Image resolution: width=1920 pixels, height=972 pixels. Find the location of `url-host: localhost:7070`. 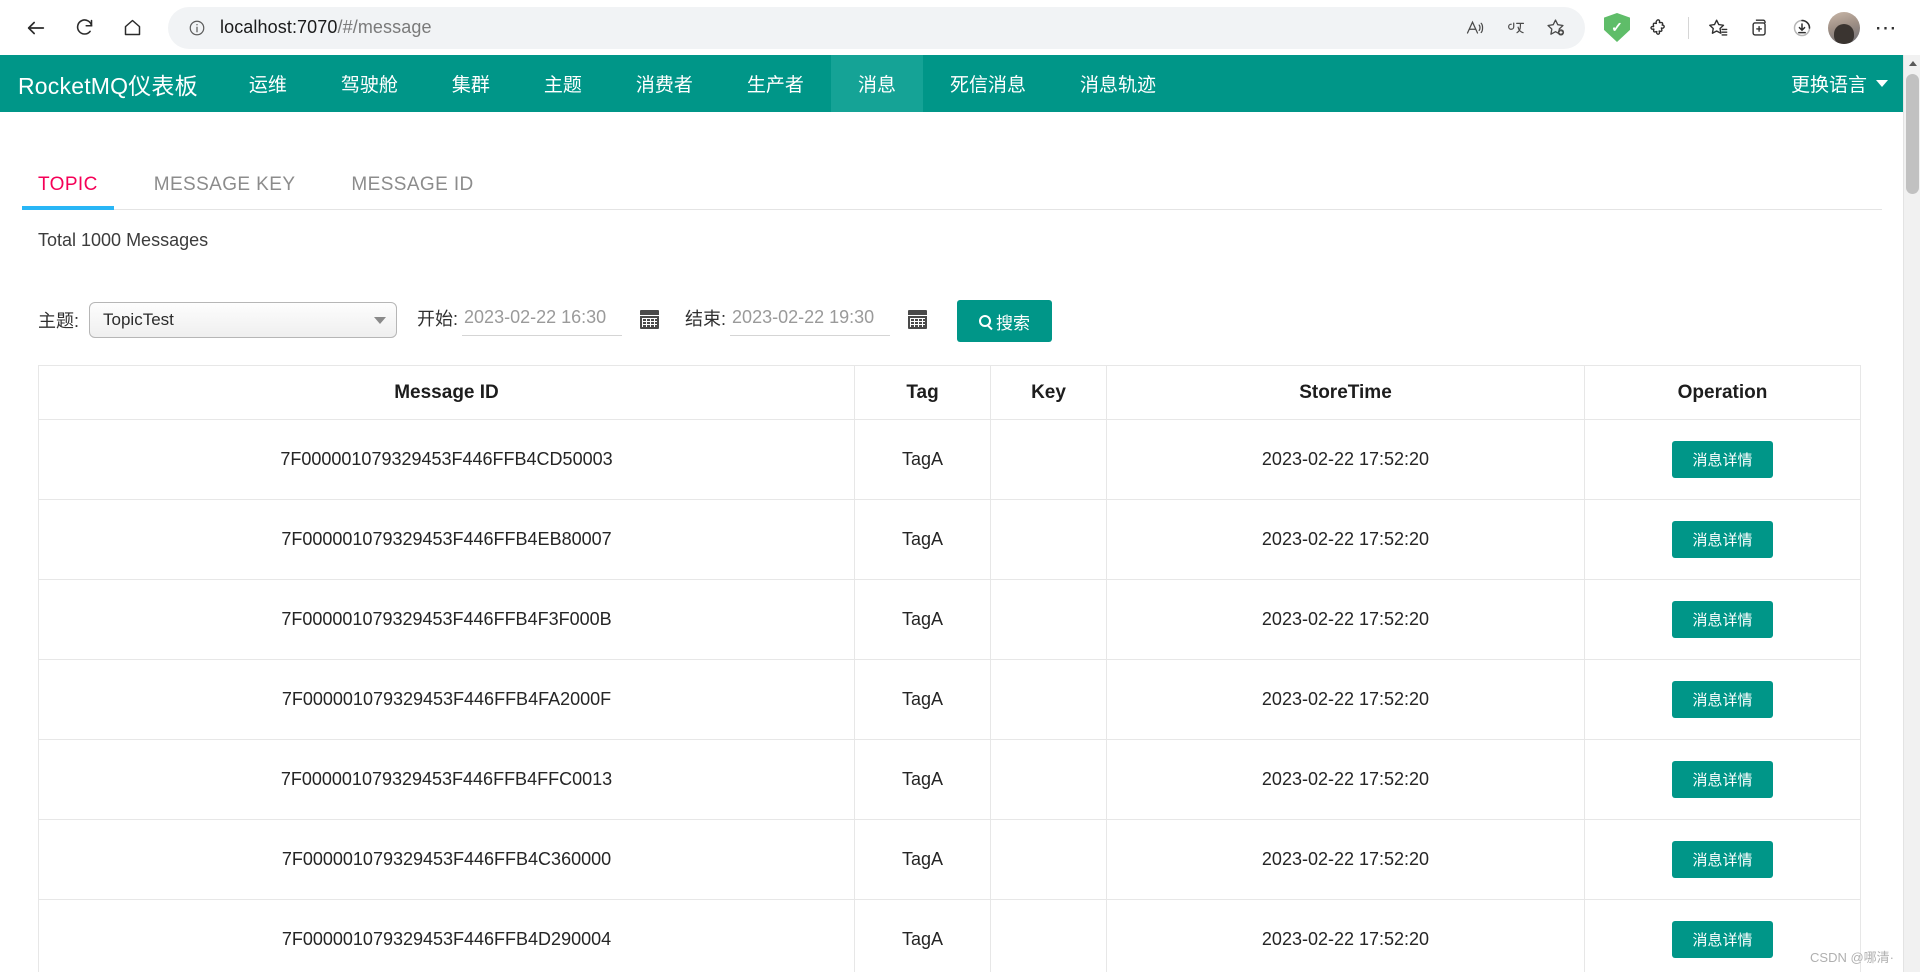

url-host: localhost:7070 is located at coordinates (279, 27).